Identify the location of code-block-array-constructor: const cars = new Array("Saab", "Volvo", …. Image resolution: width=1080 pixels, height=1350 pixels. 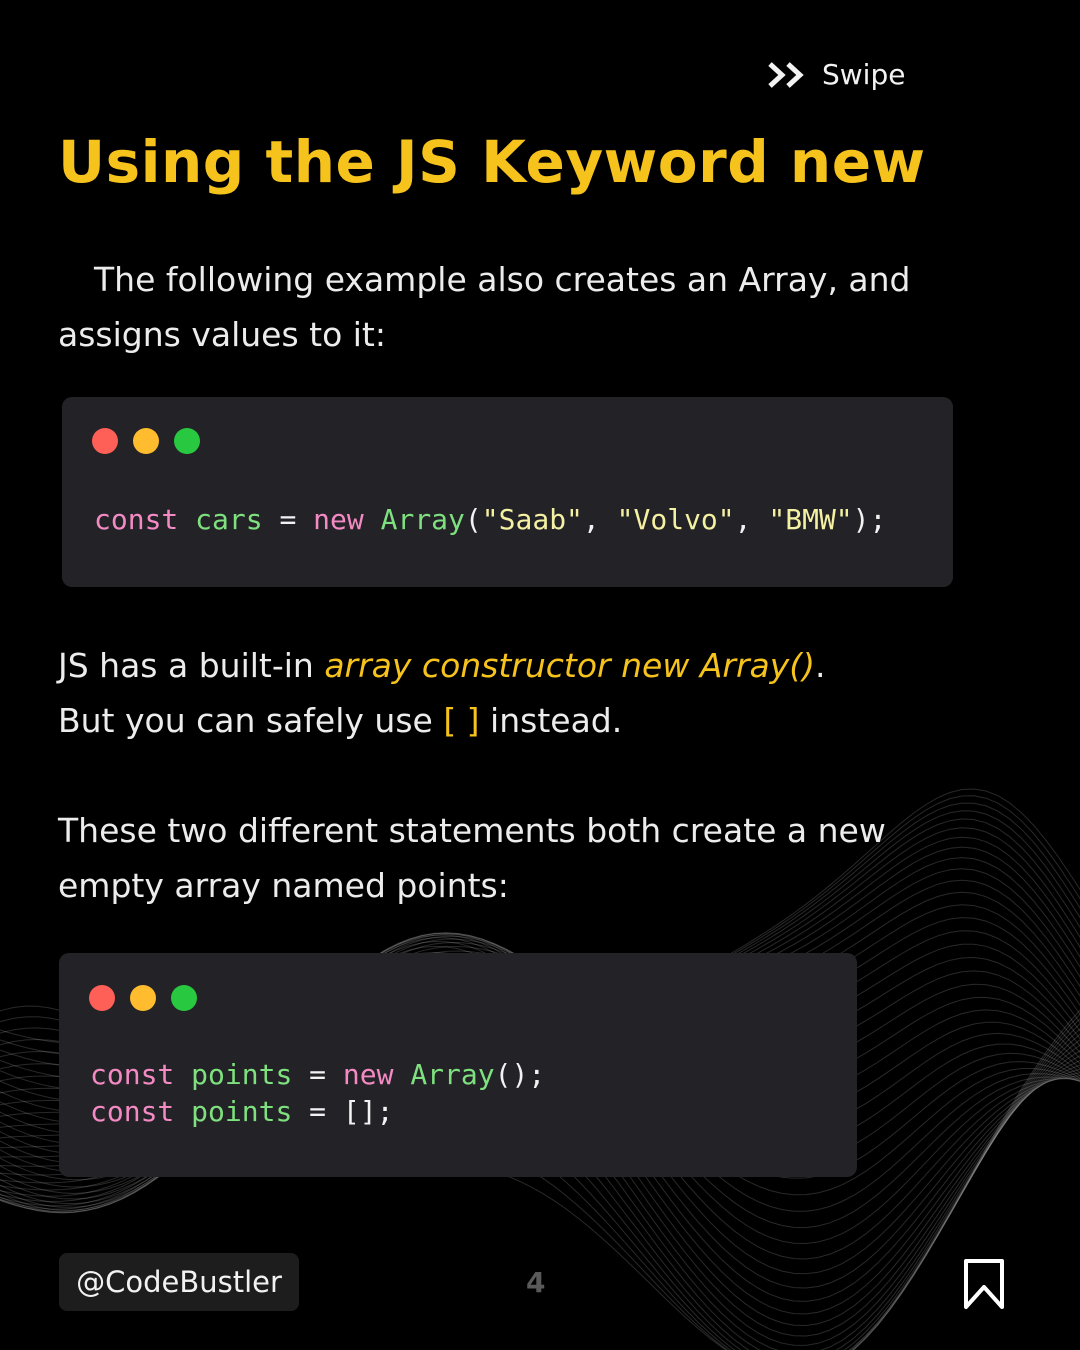
(507, 492).